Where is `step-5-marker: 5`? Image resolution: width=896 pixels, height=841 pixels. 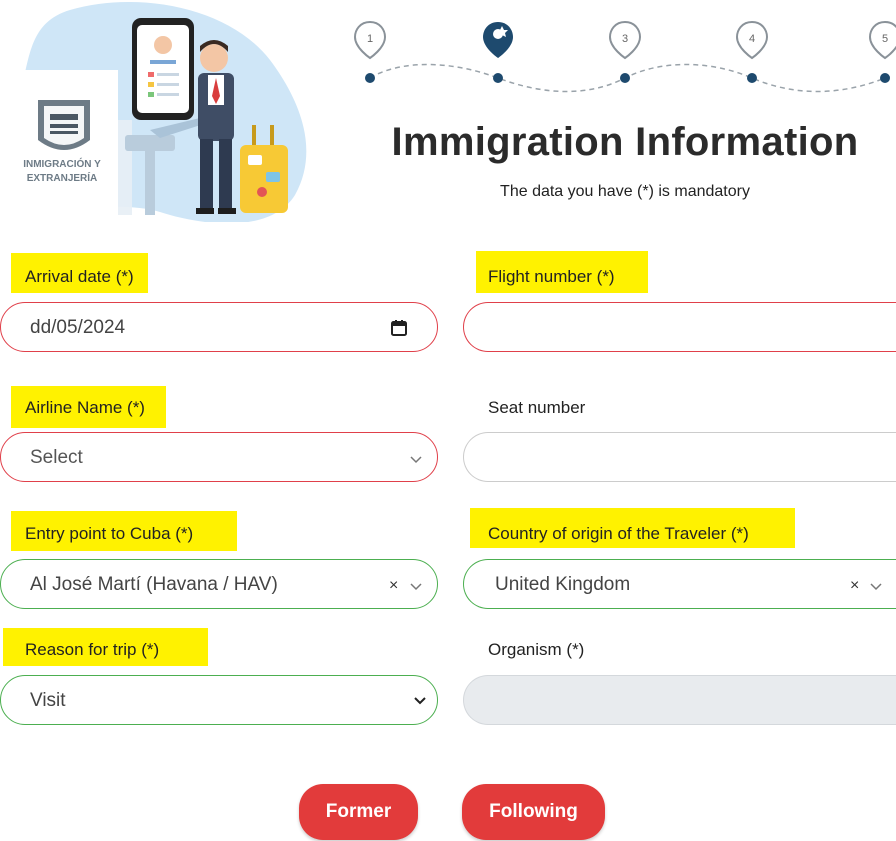 step-5-marker: 5 is located at coordinates (882, 51).